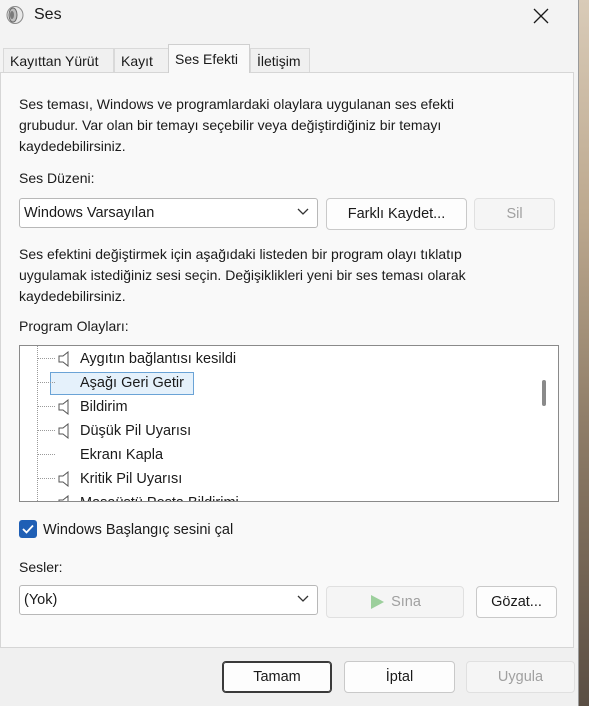 The image size is (589, 706). I want to click on event-label: Aygıtın bağlantısı kesildi, so click(158, 359).